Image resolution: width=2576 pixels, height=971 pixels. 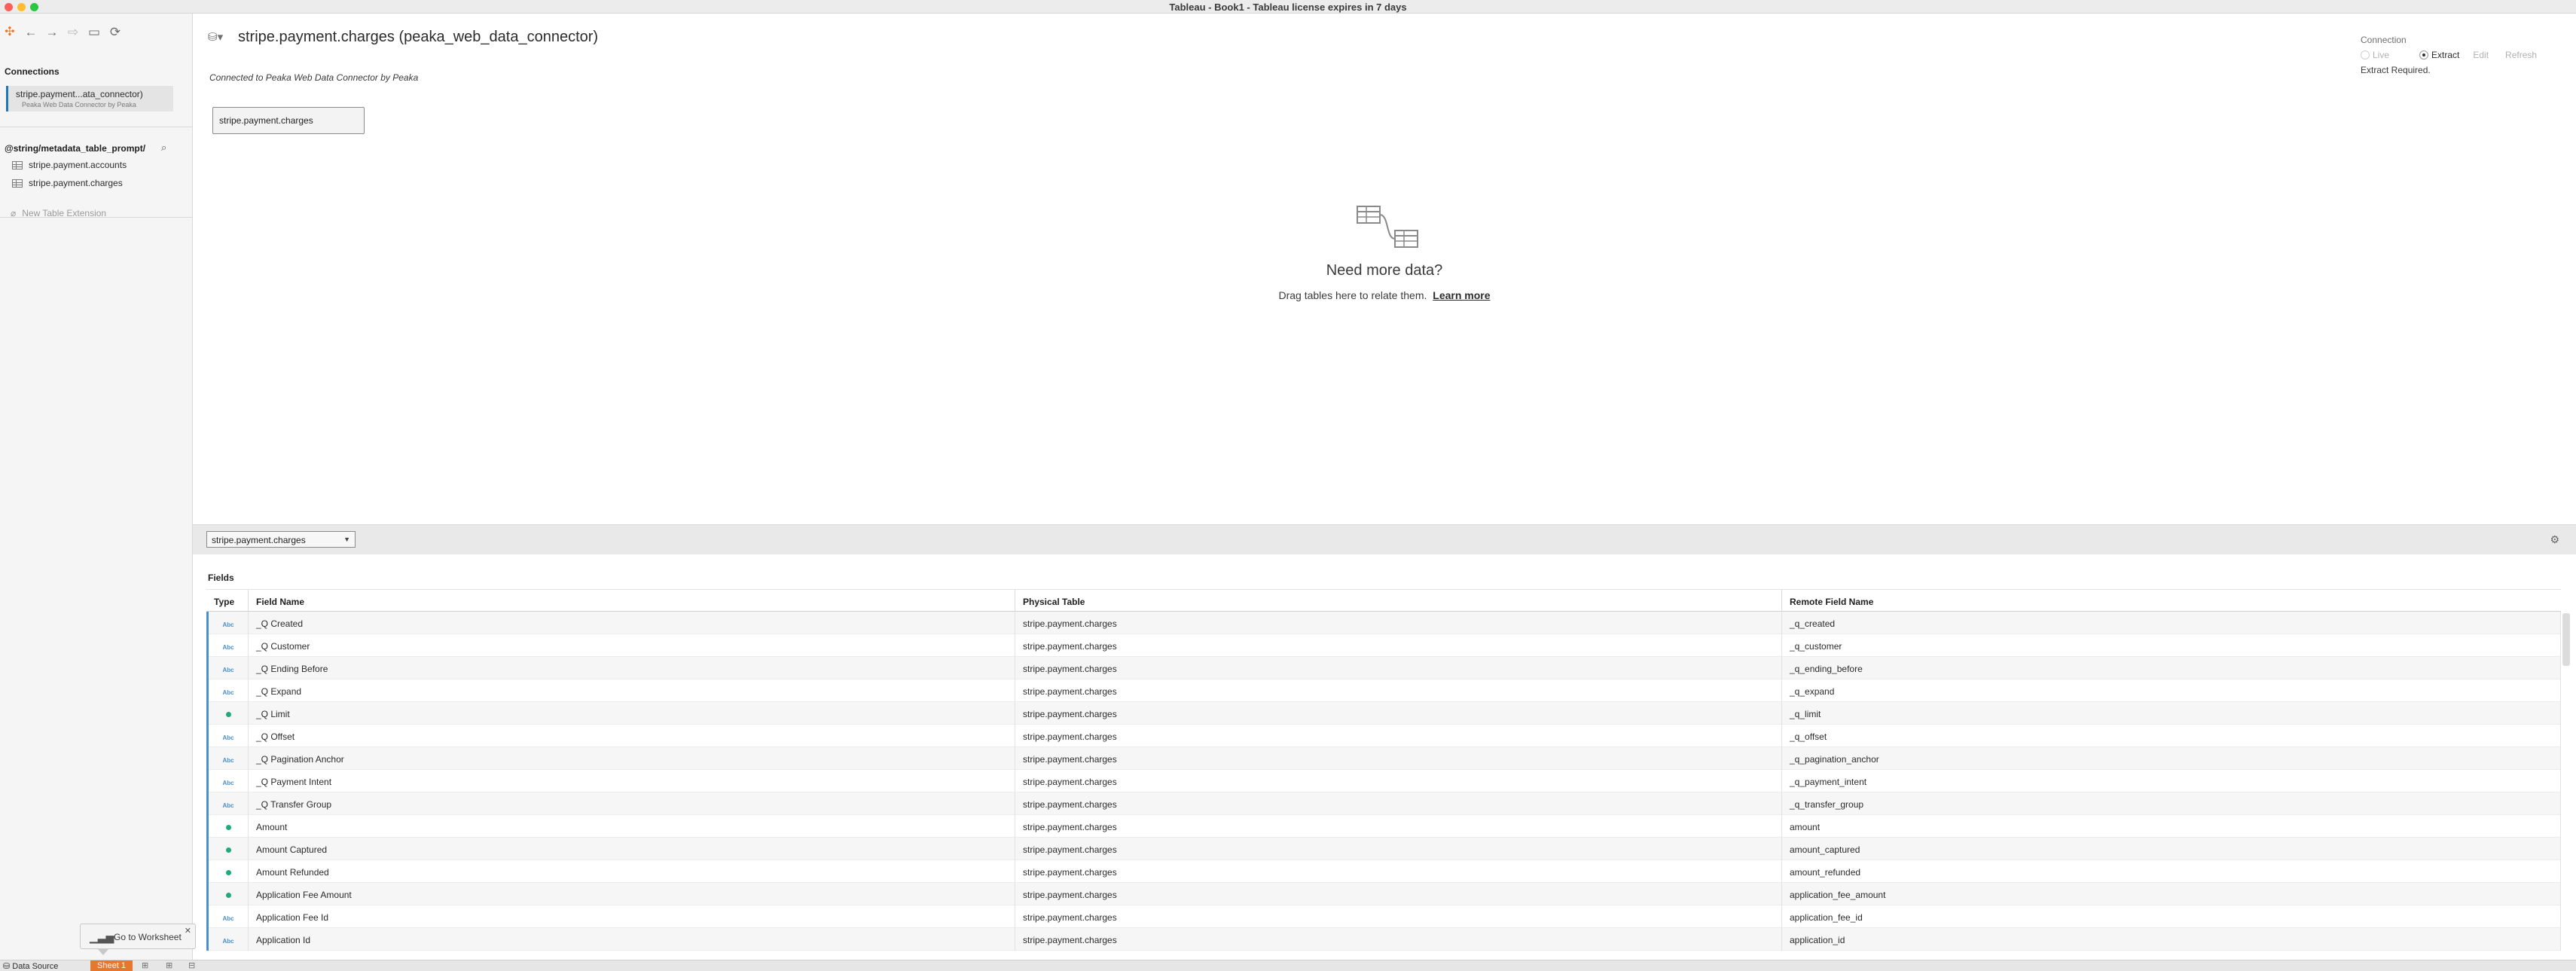 I want to click on connection-subtitle: Peaka Web Data Connector by Peaka, so click(x=79, y=104).